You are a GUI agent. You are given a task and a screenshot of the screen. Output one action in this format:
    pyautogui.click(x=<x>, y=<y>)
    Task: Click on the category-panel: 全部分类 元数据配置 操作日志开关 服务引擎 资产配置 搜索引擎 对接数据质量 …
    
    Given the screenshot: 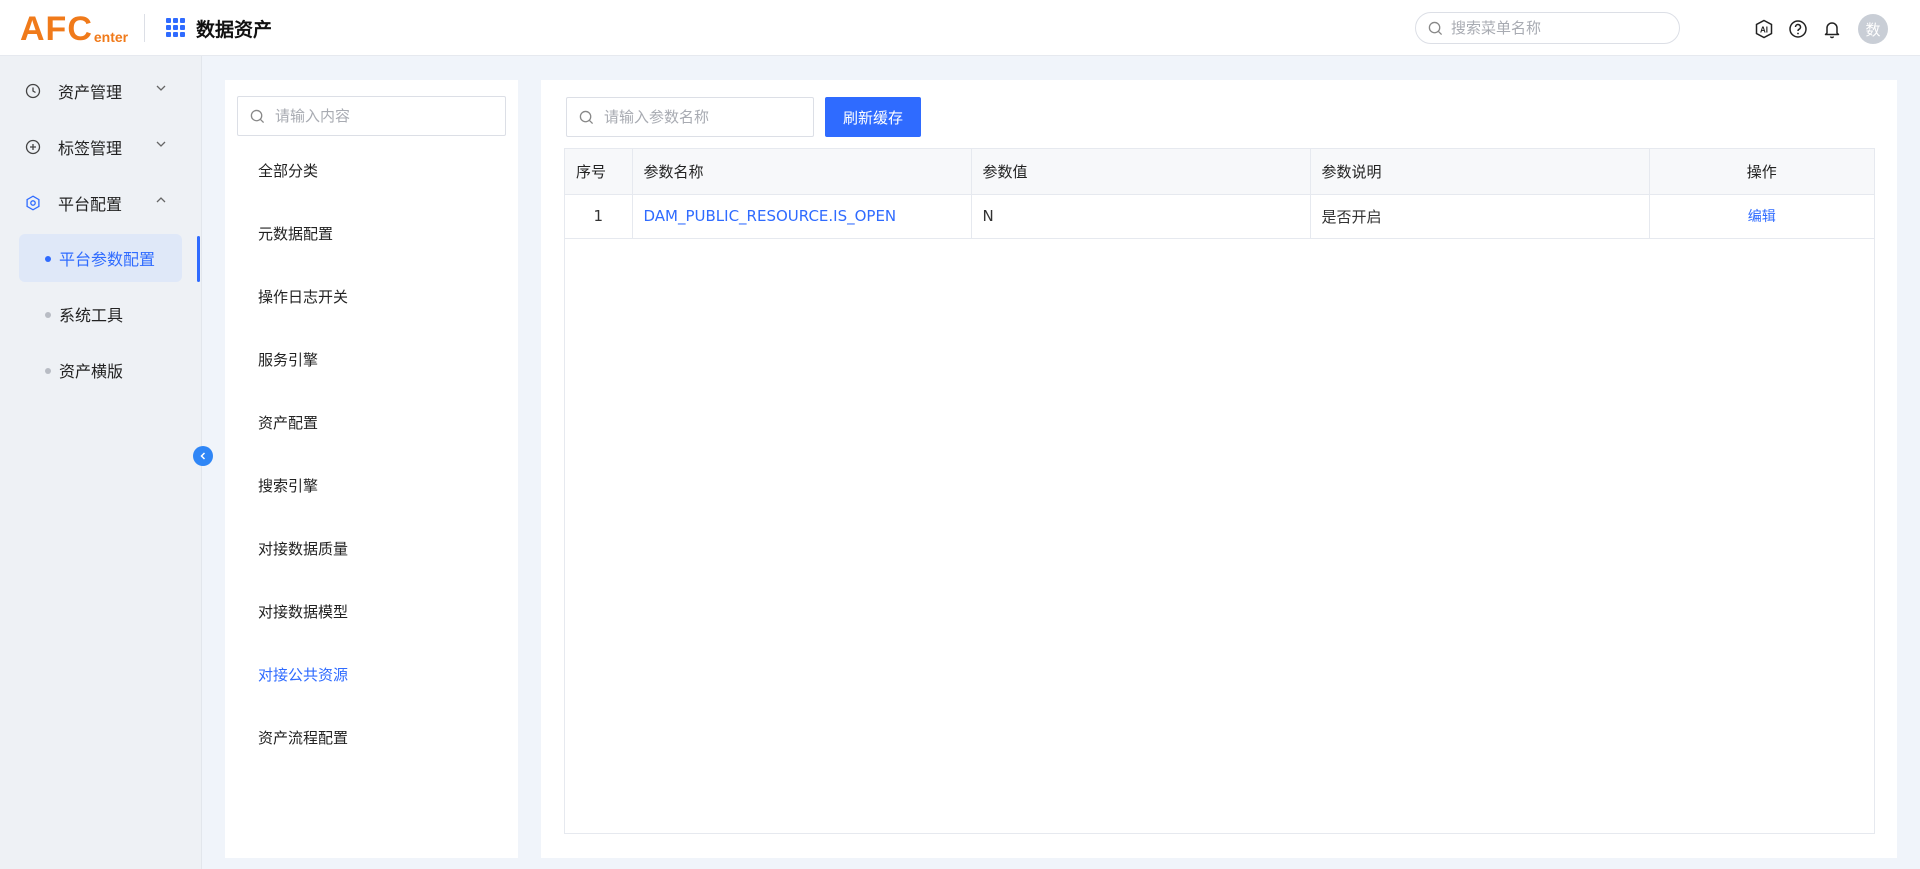 What is the action you would take?
    pyautogui.click(x=371, y=469)
    